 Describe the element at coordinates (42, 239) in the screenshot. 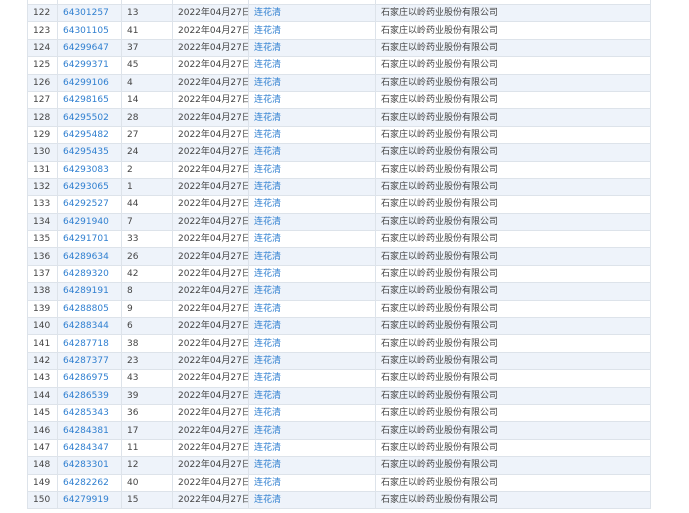

I see `row-number-cell: 135` at that location.